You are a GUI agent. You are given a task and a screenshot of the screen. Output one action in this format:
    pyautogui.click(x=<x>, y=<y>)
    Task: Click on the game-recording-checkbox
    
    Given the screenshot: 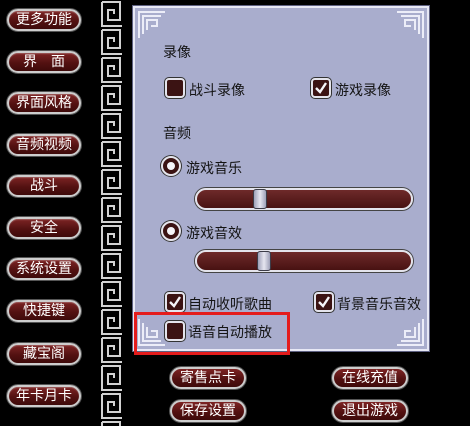 What is the action you would take?
    pyautogui.click(x=321, y=88)
    